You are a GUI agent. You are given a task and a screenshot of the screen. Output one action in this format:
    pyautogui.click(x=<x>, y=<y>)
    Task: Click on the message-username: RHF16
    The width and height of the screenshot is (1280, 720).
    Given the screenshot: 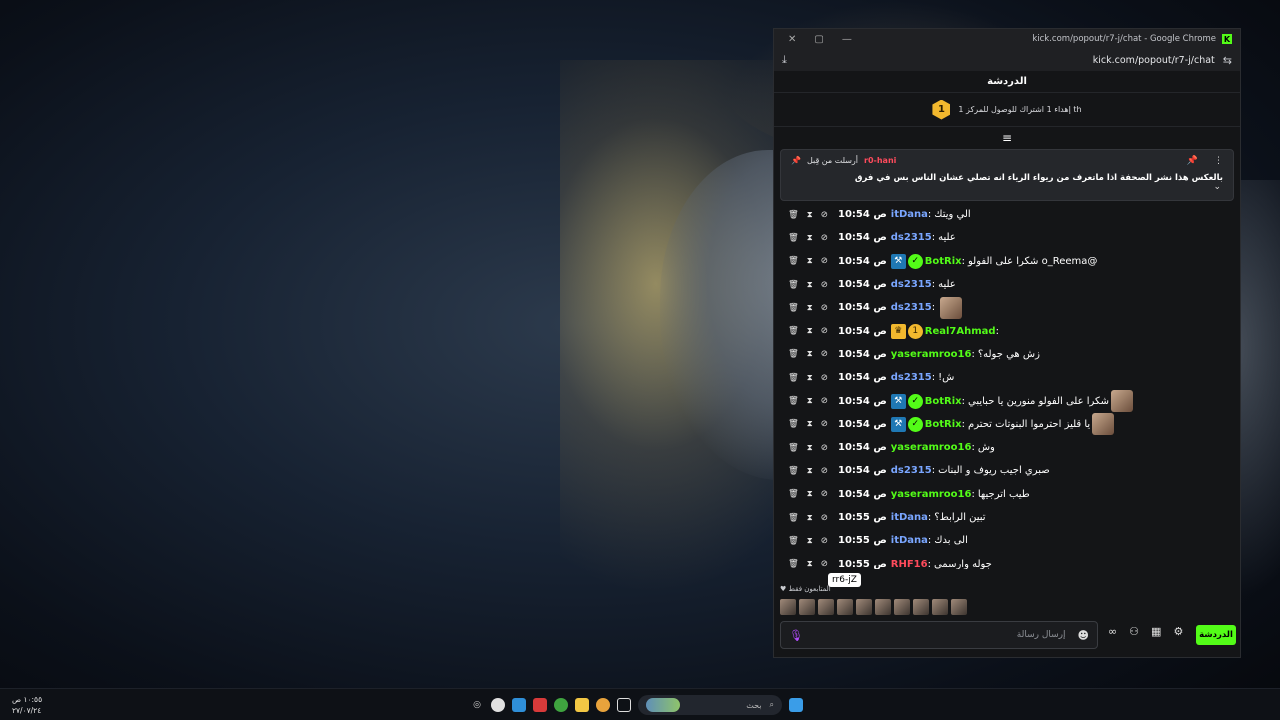 What is the action you would take?
    pyautogui.click(x=909, y=564)
    